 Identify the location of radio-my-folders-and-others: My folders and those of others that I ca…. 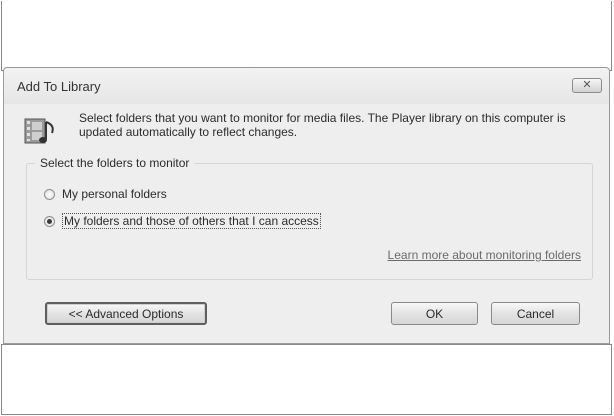
(182, 221).